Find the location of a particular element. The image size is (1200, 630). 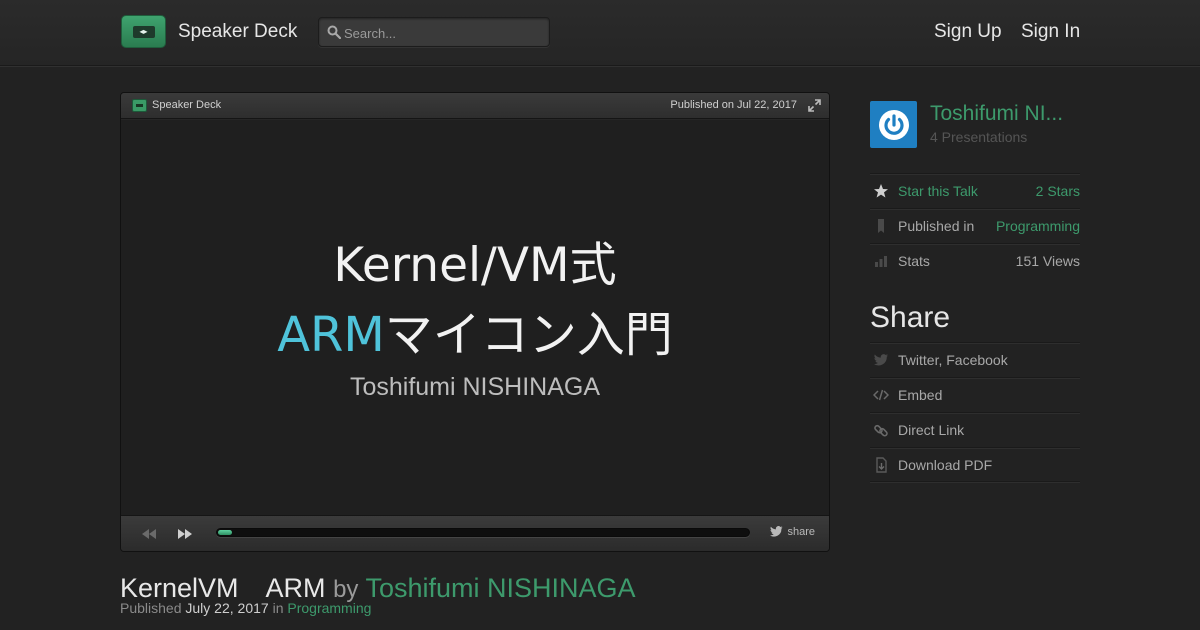

player-logo-icon is located at coordinates (139, 105).